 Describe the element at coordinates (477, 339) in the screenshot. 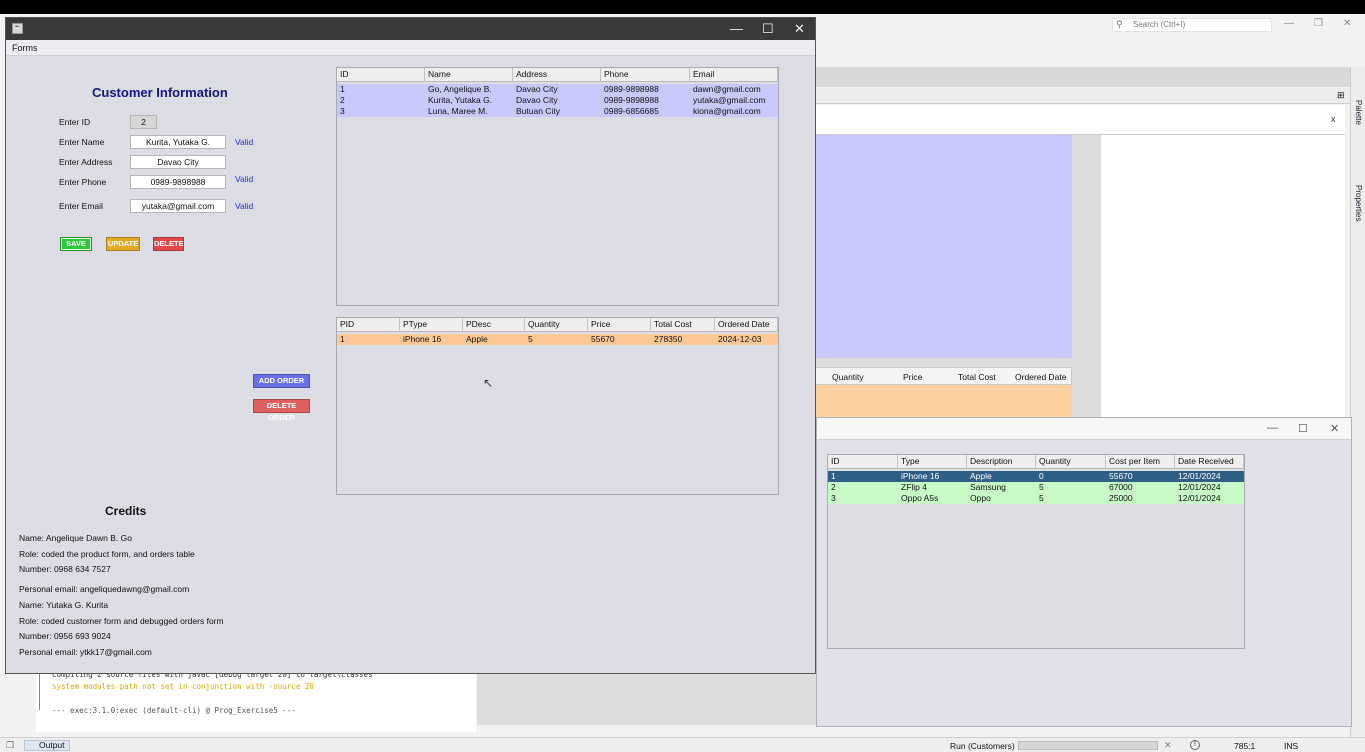

I see `table-cell: Apple` at that location.